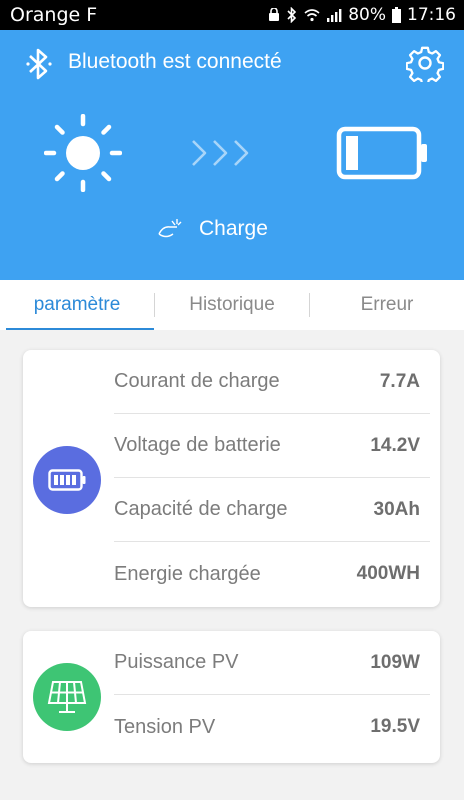 The image size is (464, 800). What do you see at coordinates (232, 15) in the screenshot?
I see `status-bar: Orange F 80% 17:16` at bounding box center [232, 15].